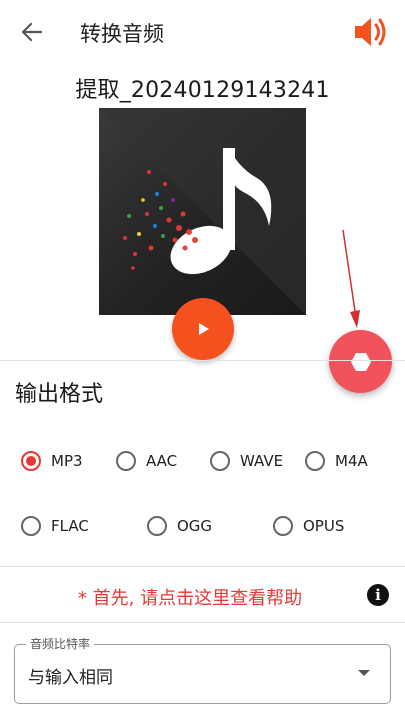  I want to click on app-bar: 转换音频, so click(202, 32).